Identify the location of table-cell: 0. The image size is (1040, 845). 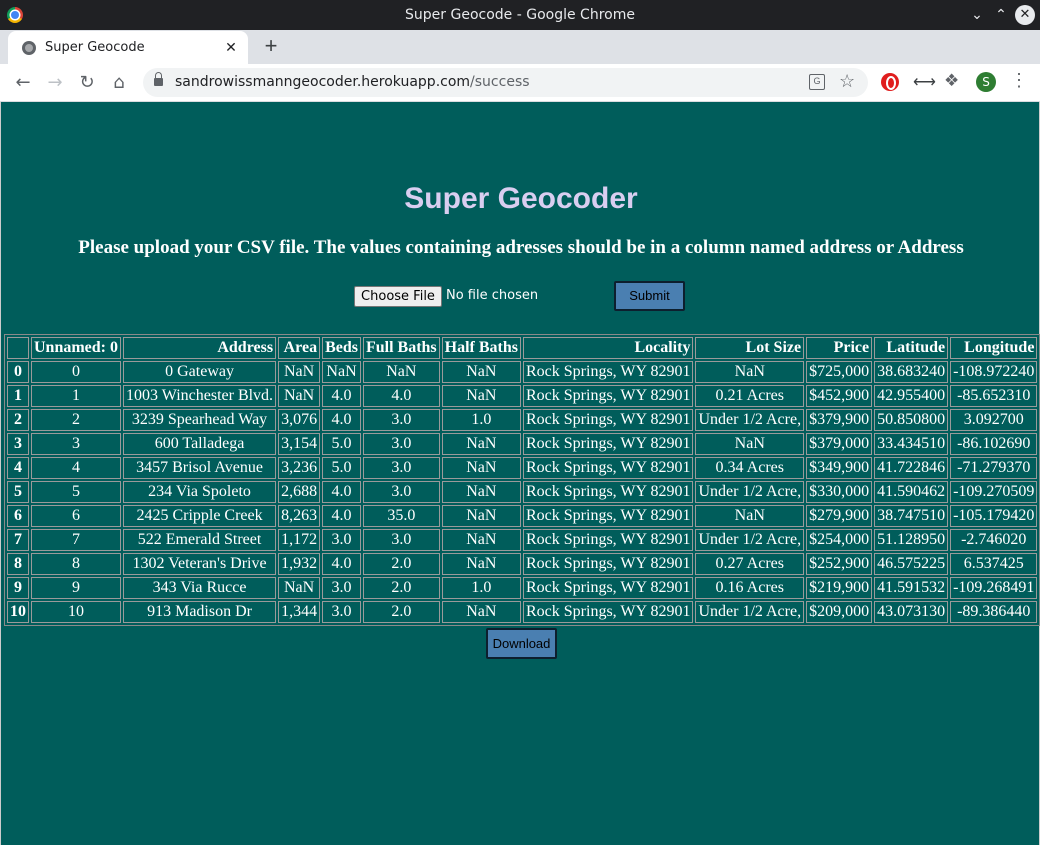
(76, 372).